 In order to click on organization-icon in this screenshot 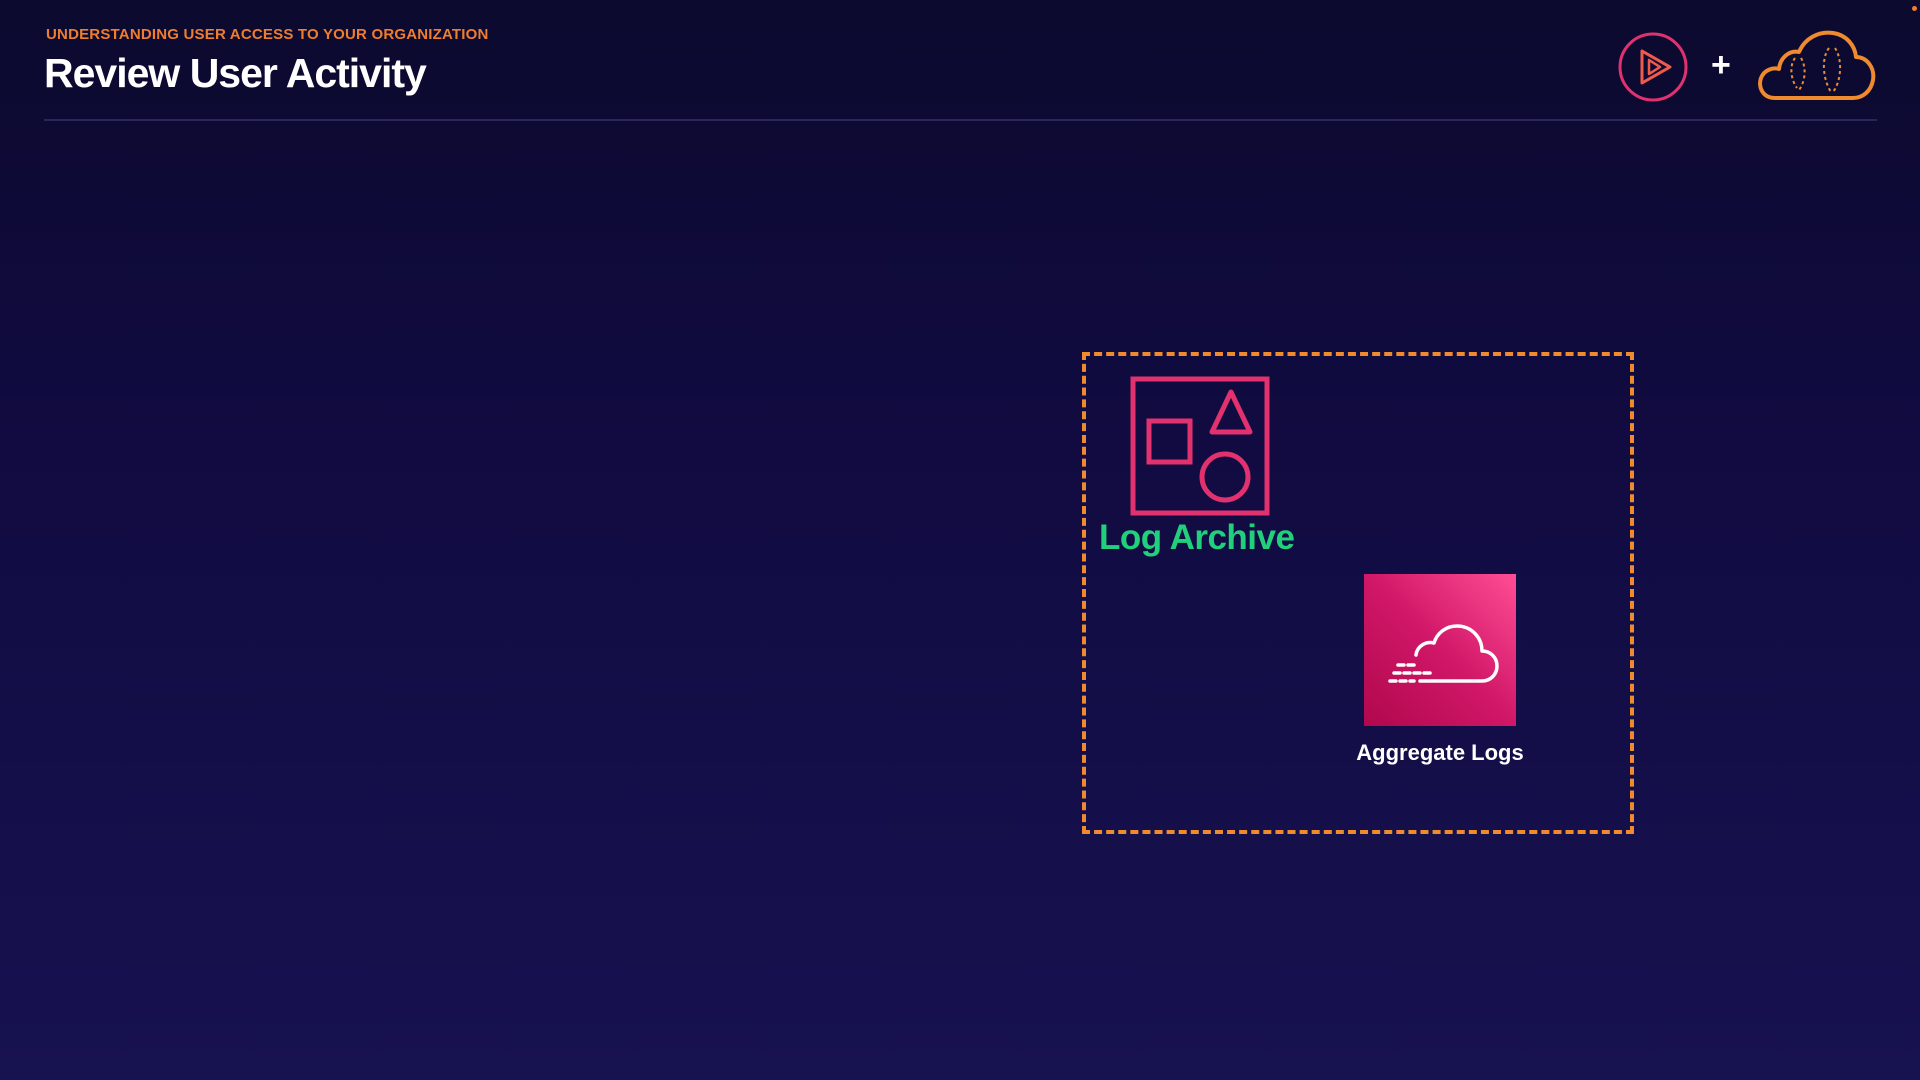, I will do `click(1200, 446)`.